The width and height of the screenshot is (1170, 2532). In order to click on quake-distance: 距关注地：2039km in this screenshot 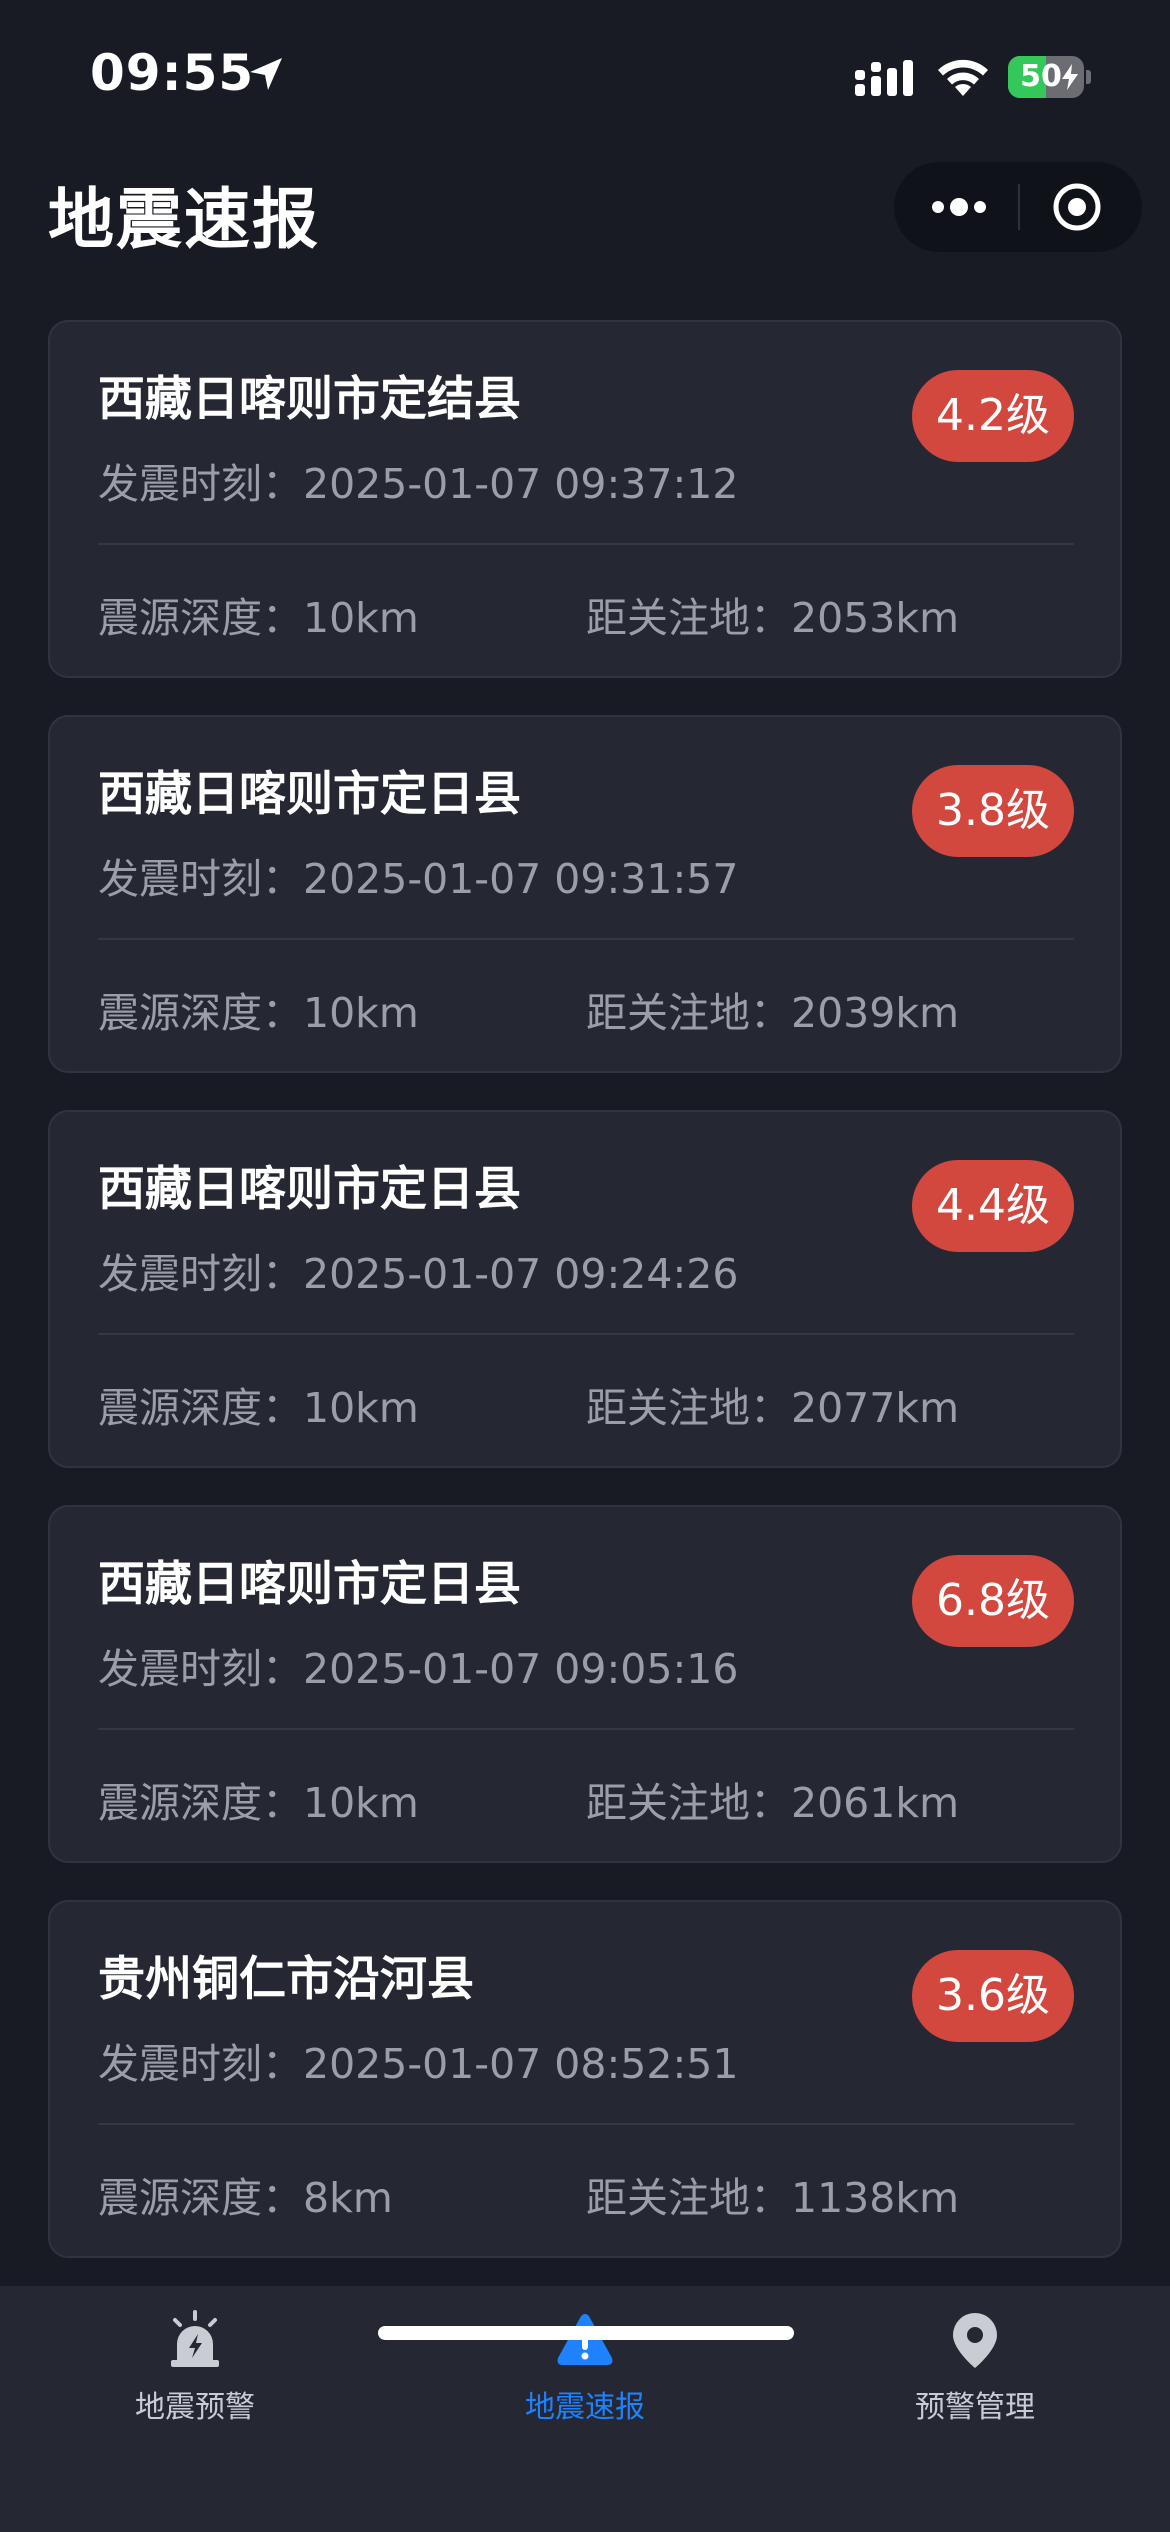, I will do `click(773, 1013)`.